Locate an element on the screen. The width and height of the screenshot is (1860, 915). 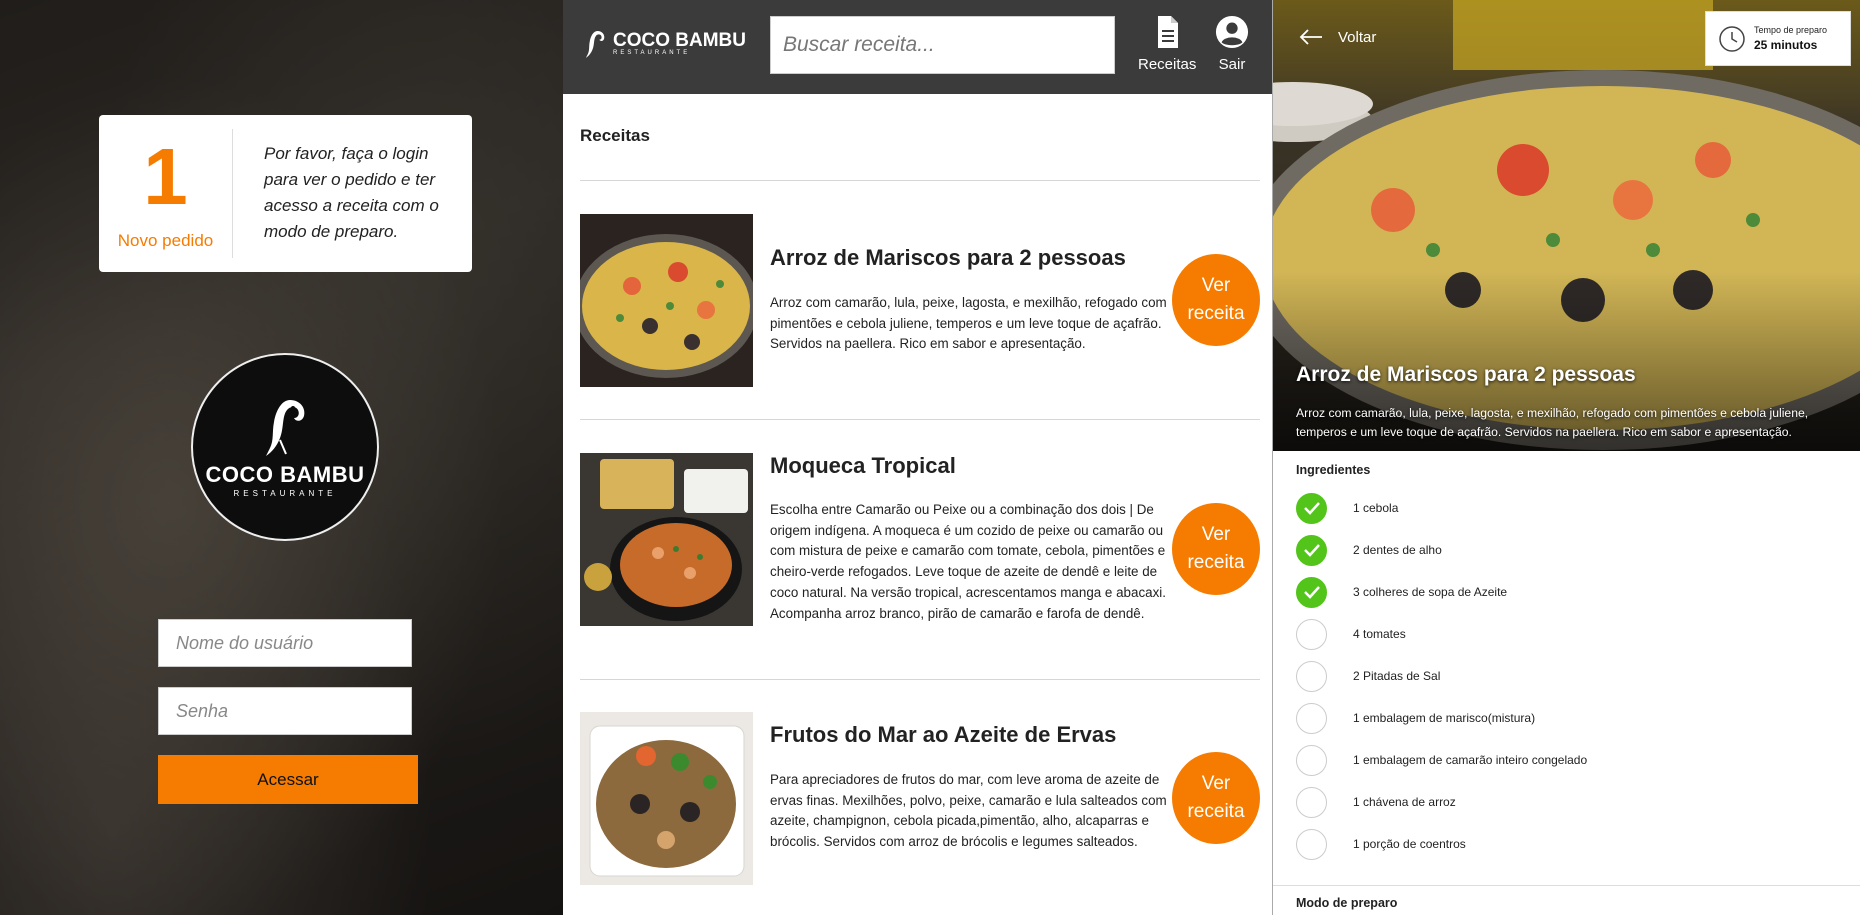
brand-logo: COCO BAMBU RESTAURANTE is located at coordinates (664, 44).